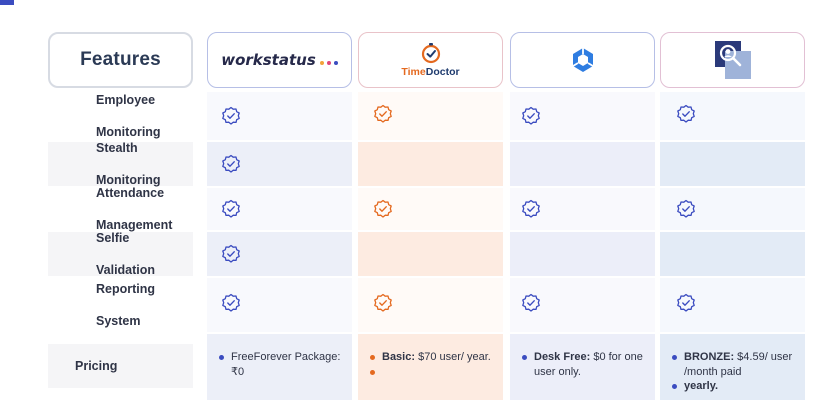  Describe the element at coordinates (7, 2) in the screenshot. I see `corner-accent` at that location.